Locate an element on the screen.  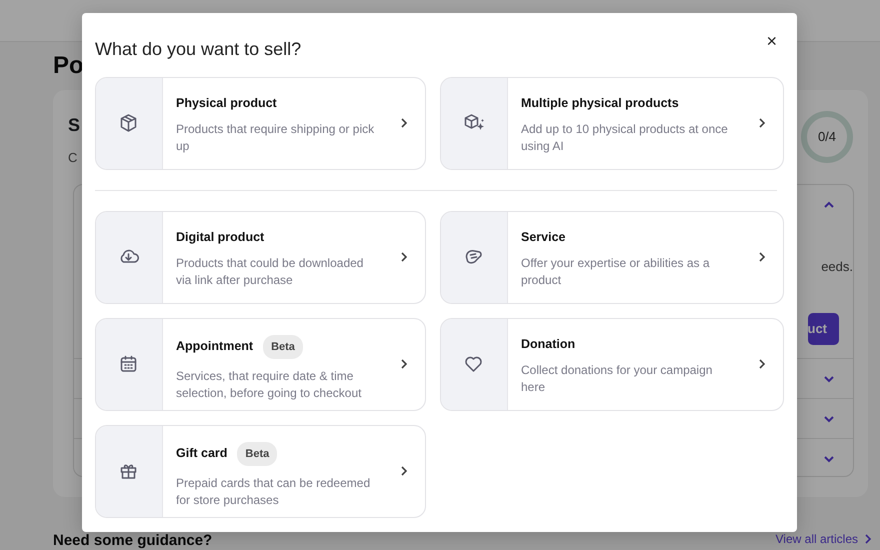
option-card: Service Offer your expertise or abilities as a product is located at coordinates (612, 257).